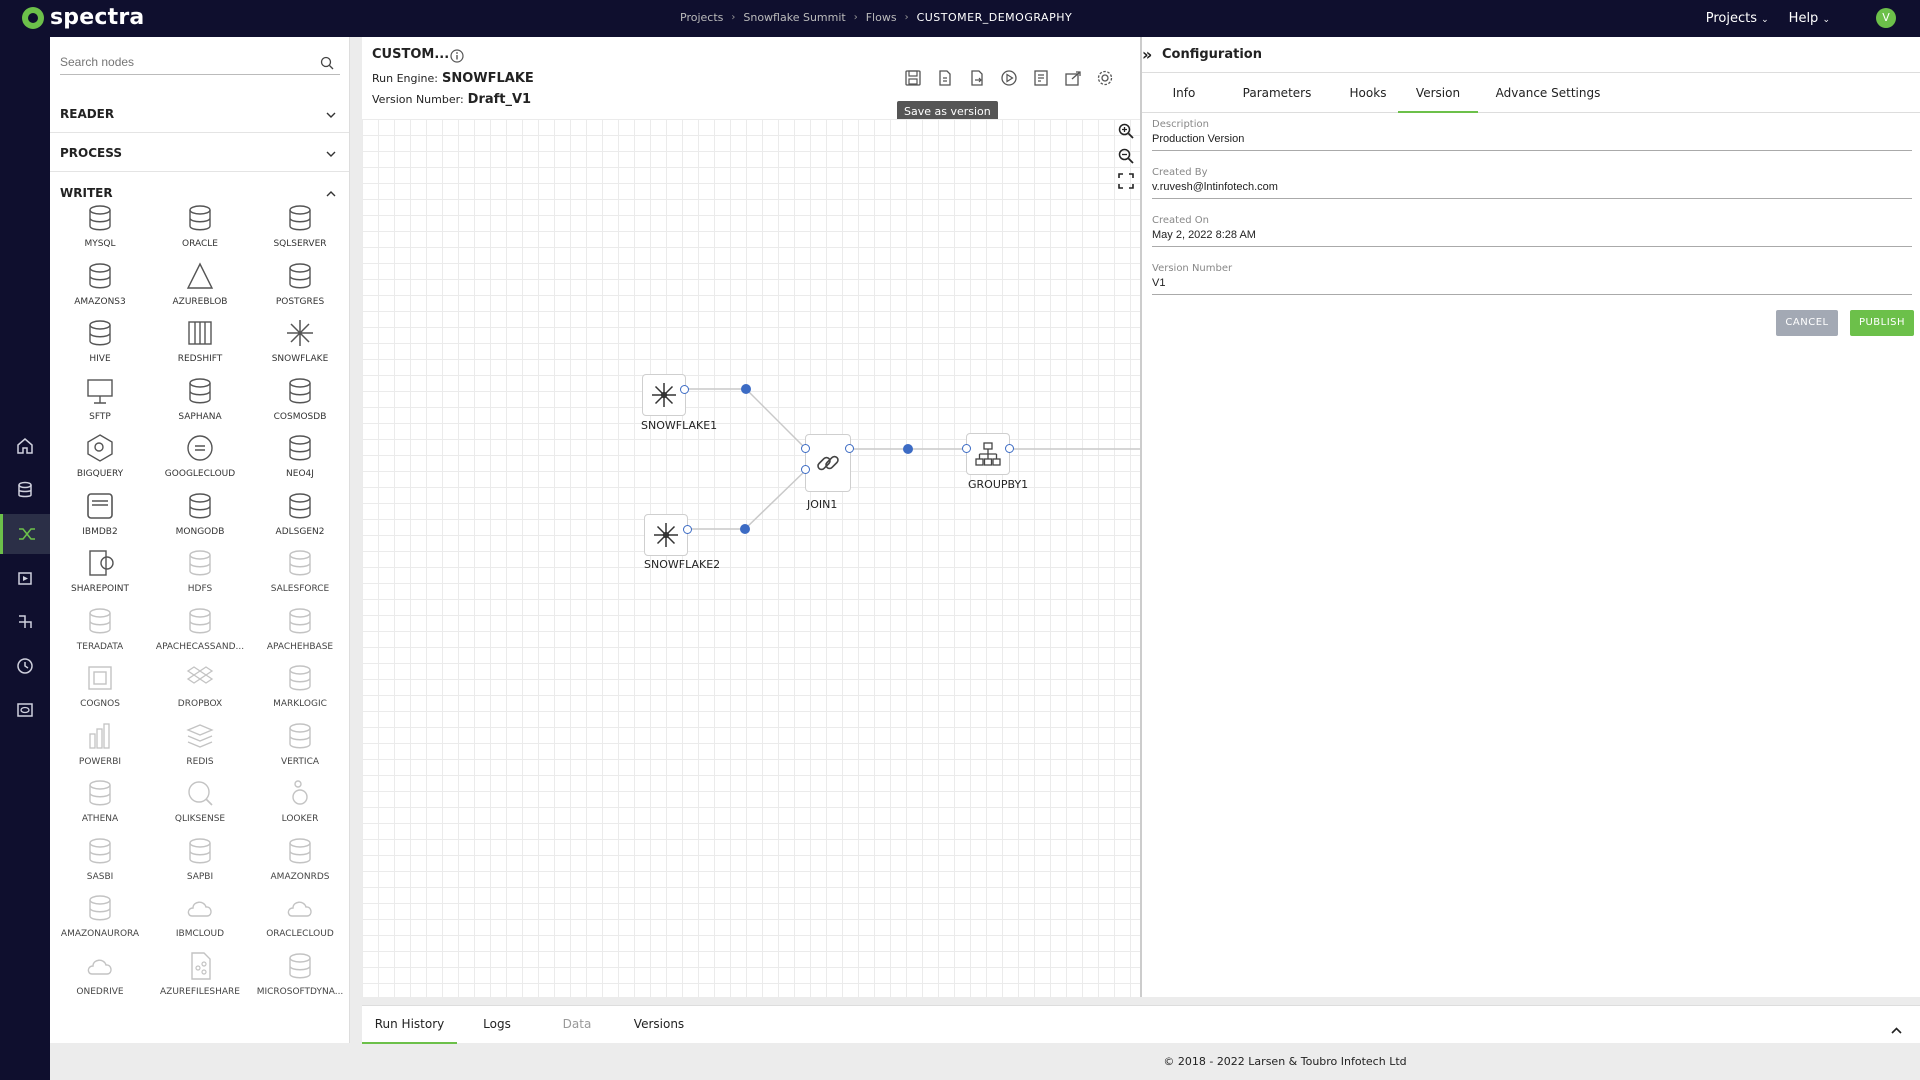 This screenshot has width=1920, height=1080. I want to click on palette-node-azurefileshare: AZUREFILESHARE, so click(200, 979).